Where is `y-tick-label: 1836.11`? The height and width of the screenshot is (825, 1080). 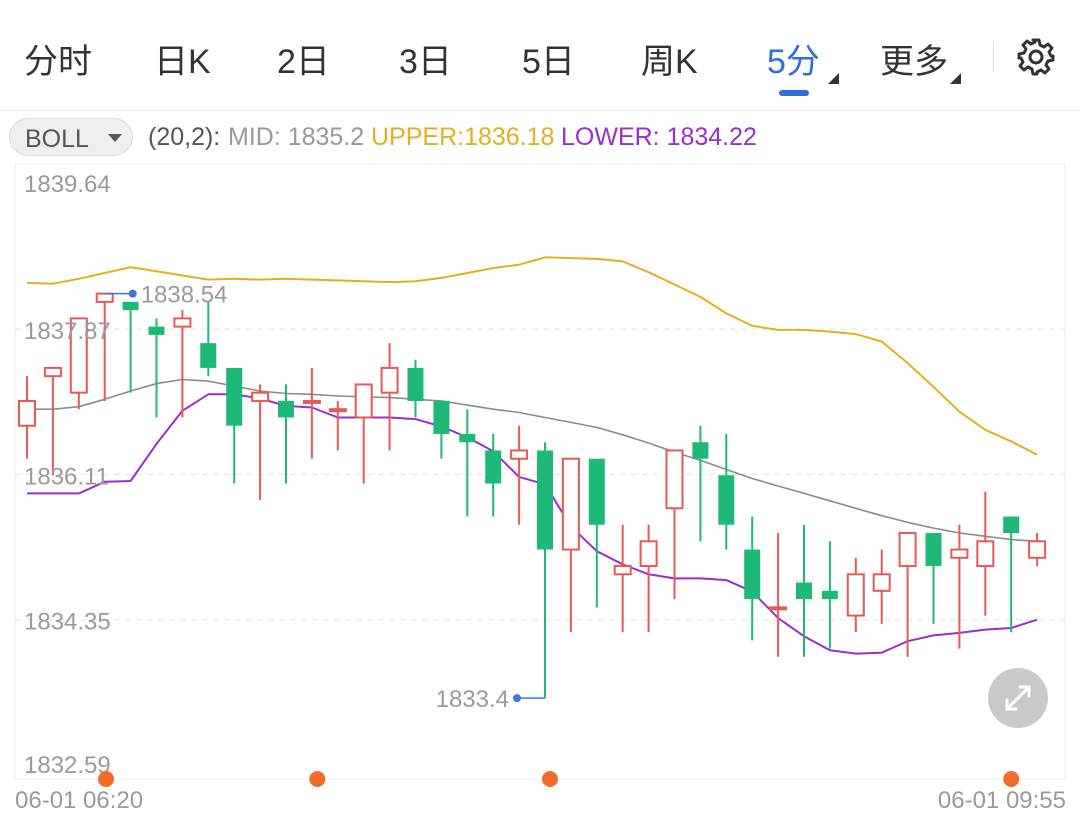 y-tick-label: 1836.11 is located at coordinates (66, 476).